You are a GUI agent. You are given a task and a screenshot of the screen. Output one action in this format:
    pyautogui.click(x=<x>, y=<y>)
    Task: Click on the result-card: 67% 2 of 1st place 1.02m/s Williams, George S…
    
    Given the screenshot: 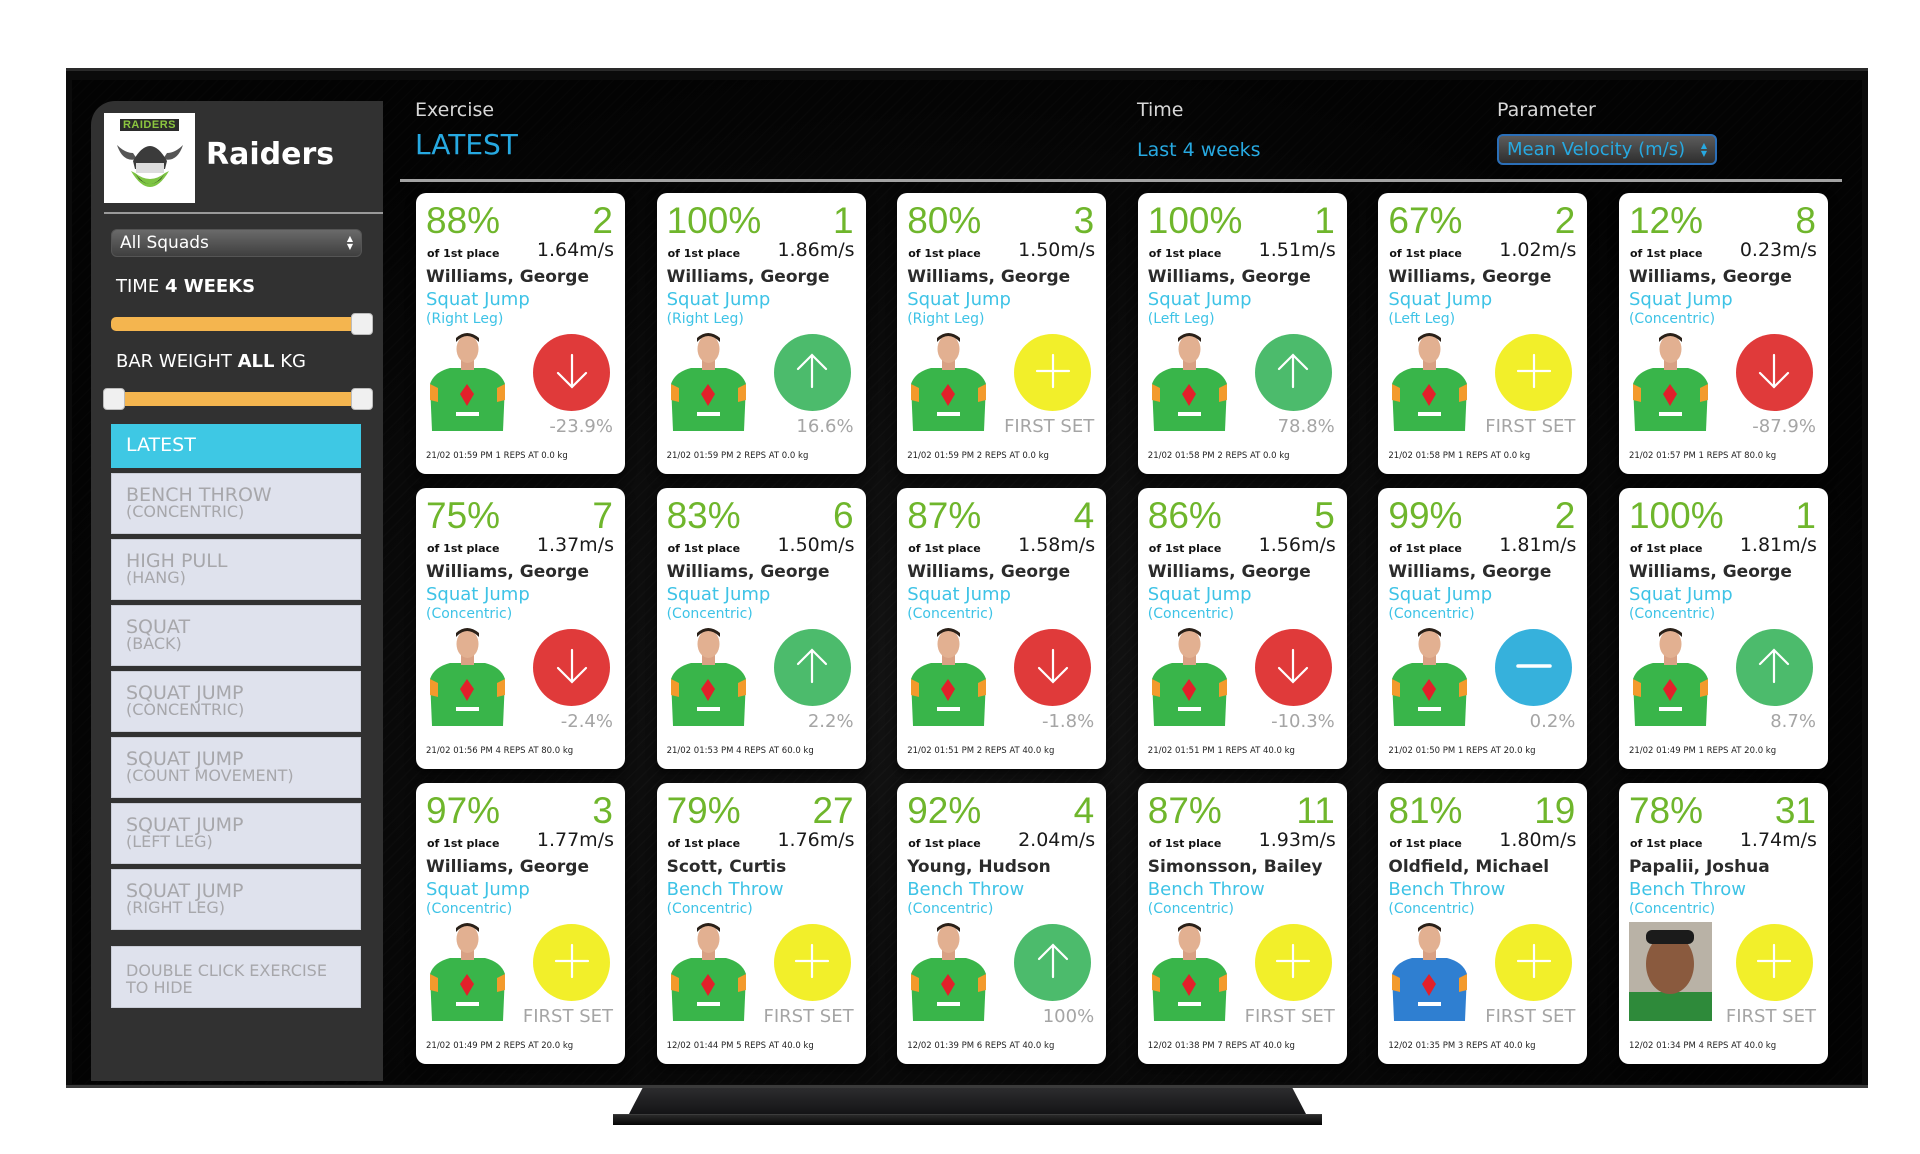 What is the action you would take?
    pyautogui.click(x=1483, y=333)
    